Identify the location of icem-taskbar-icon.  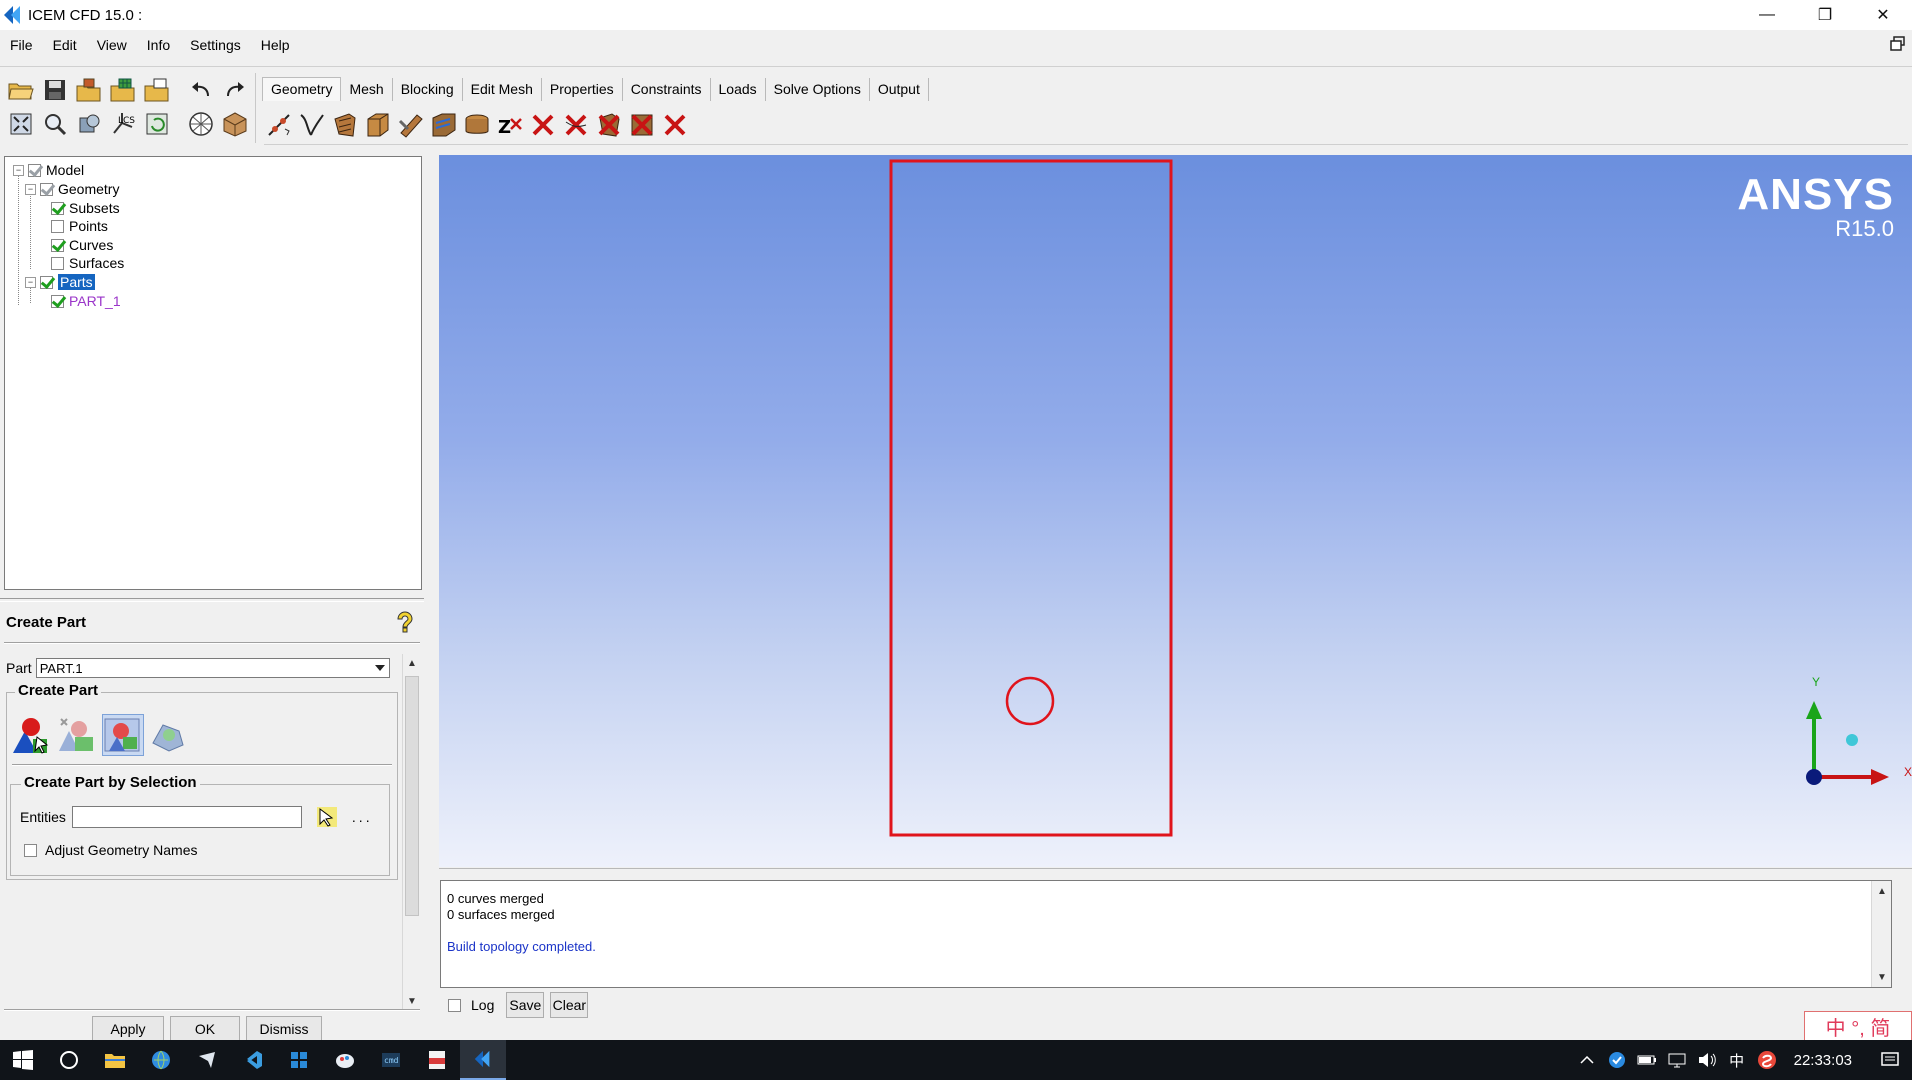
(483, 1060).